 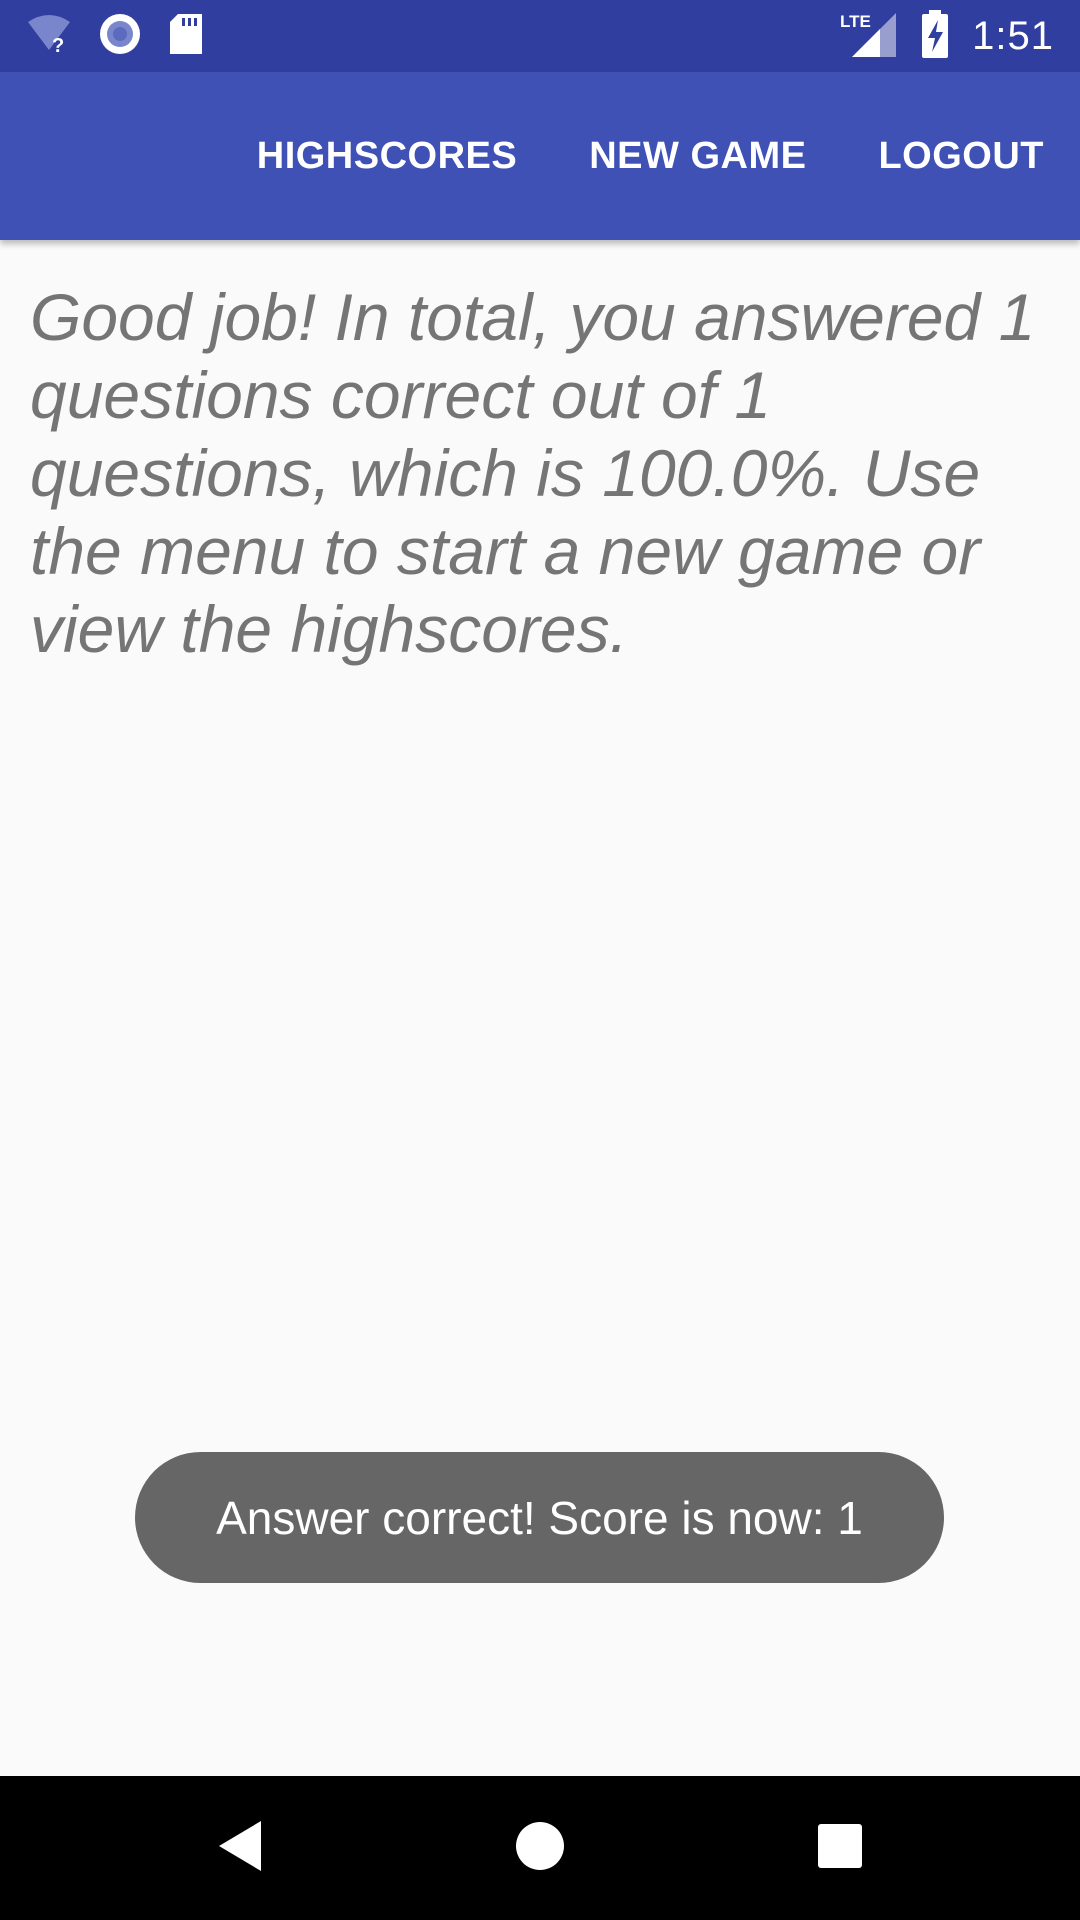 I want to click on lte-signal-icon: LTE, so click(x=869, y=36).